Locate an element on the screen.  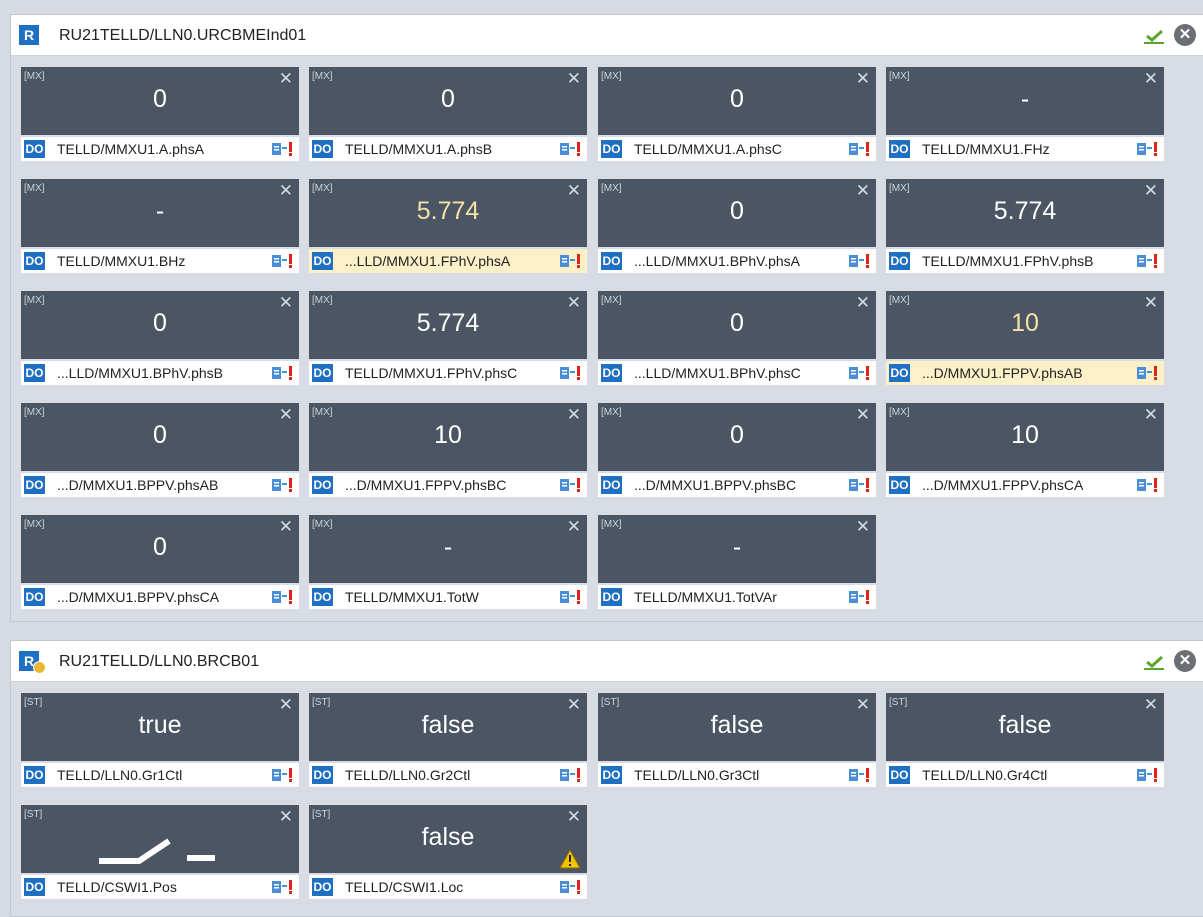
card-footer: DO ...LLD/MMXU1.BPhV.phsA is located at coordinates (737, 261).